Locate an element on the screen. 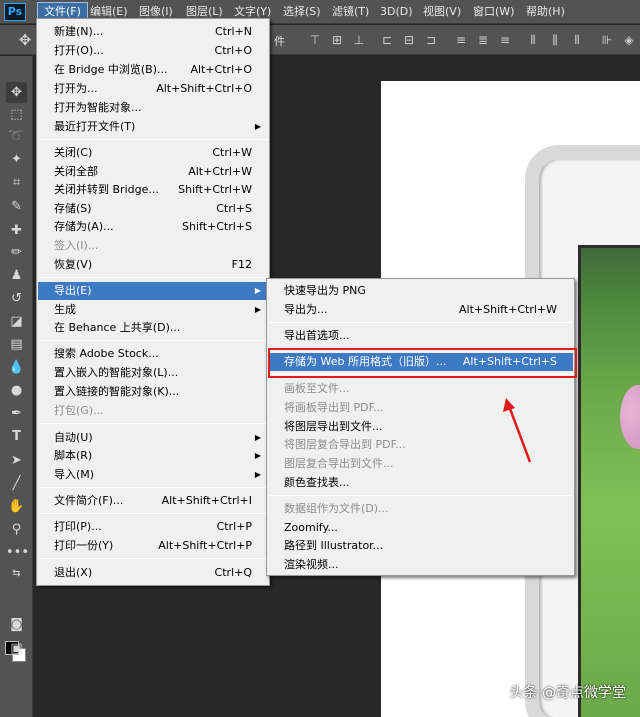 Image resolution: width=640 pixels, height=717 pixels. menu-item-import: 导入(M) ▶ is located at coordinates (153, 475).